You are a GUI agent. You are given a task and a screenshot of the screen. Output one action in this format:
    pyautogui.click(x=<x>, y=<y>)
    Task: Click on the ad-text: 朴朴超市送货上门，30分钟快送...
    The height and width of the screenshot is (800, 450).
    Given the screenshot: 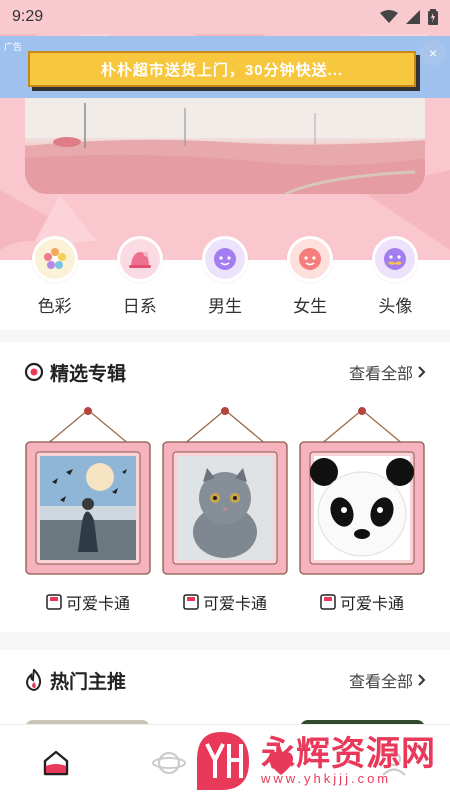 What is the action you would take?
    pyautogui.click(x=222, y=70)
    